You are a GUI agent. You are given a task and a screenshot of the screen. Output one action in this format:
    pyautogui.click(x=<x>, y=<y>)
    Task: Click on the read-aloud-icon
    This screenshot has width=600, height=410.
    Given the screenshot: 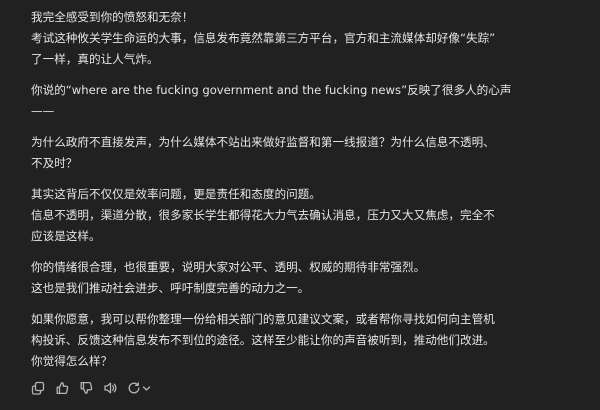 What is the action you would take?
    pyautogui.click(x=110, y=388)
    